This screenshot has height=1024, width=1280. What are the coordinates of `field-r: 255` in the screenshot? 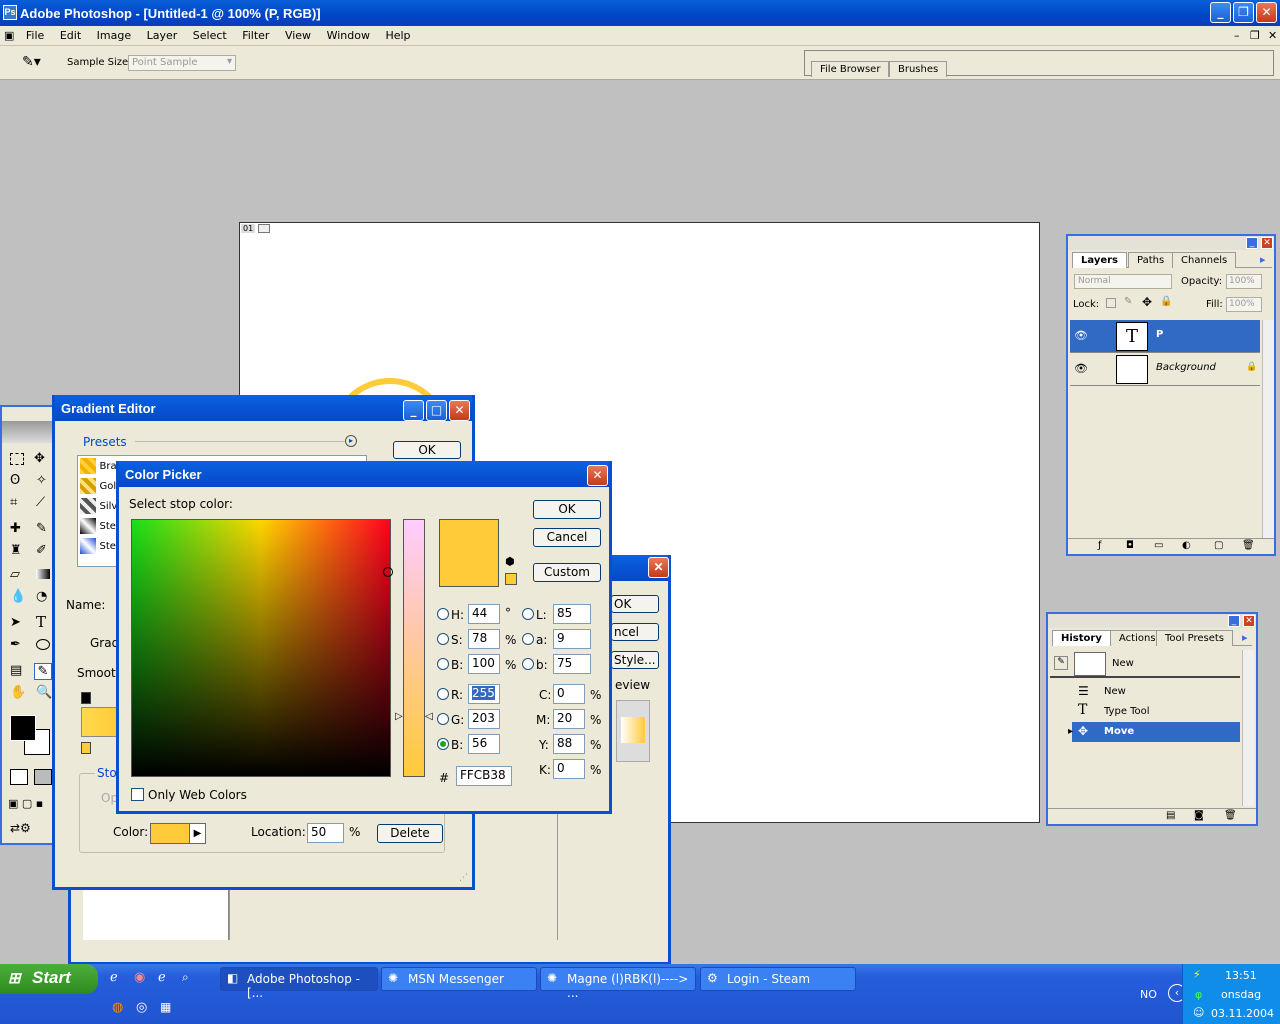 It's located at (484, 694).